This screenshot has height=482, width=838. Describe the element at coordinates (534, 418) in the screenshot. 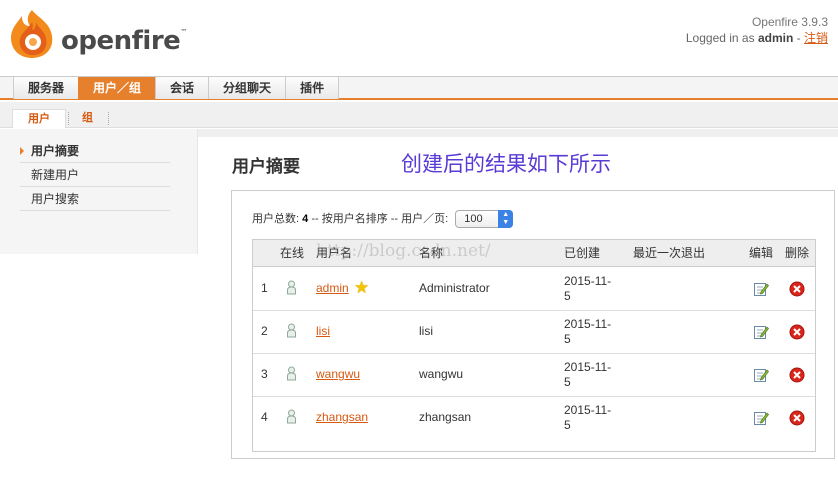

I see `table-row: 4 zhangsan zhangsan 2015-11- 5` at that location.